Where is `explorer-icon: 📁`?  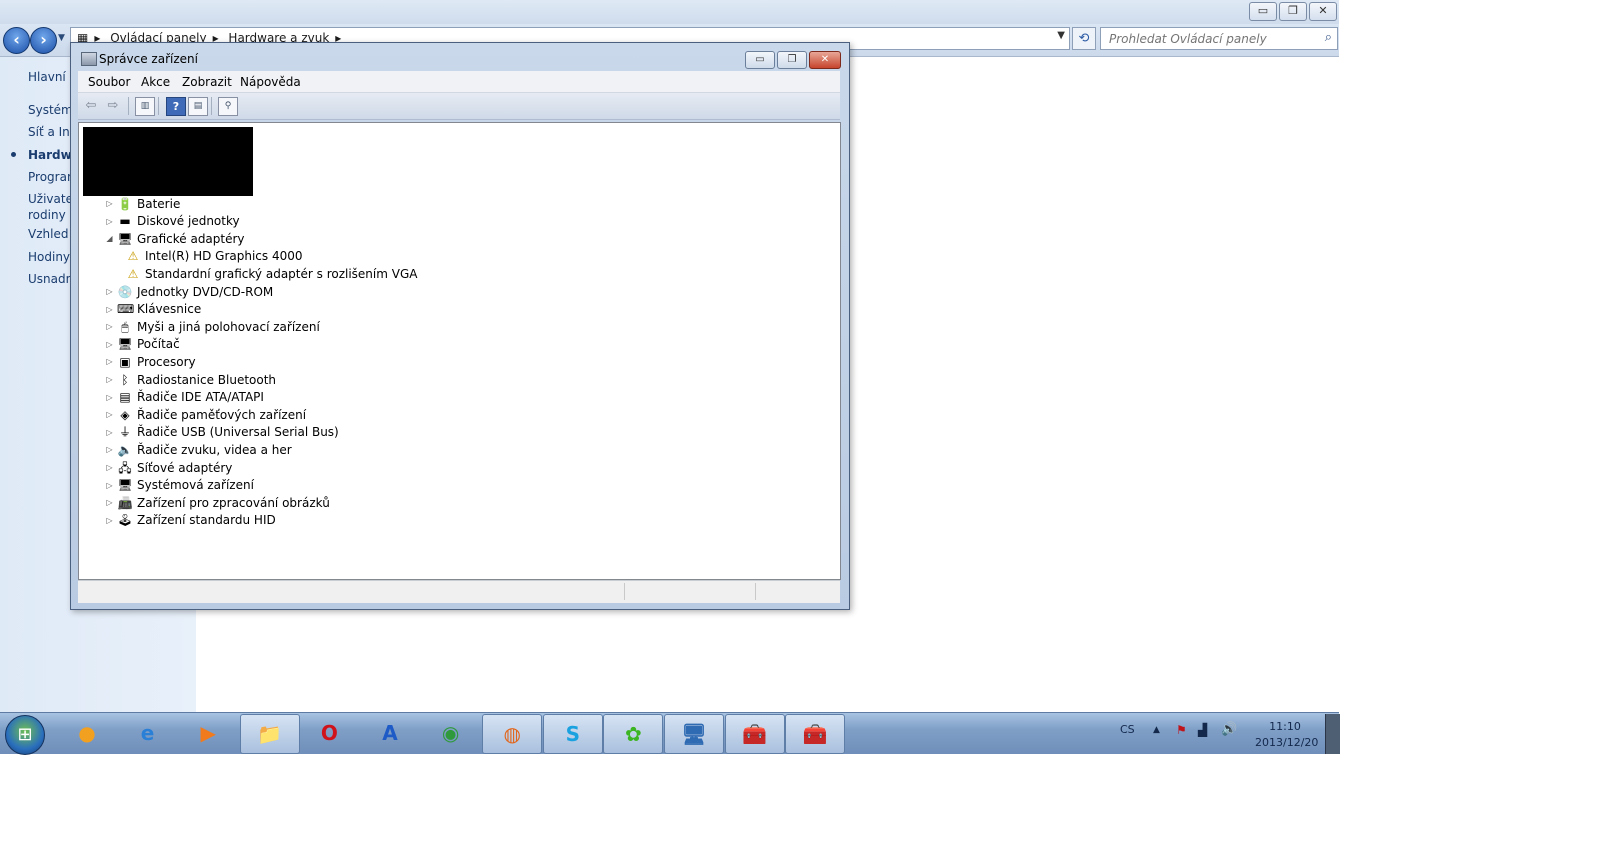
explorer-icon: 📁 is located at coordinates (269, 734).